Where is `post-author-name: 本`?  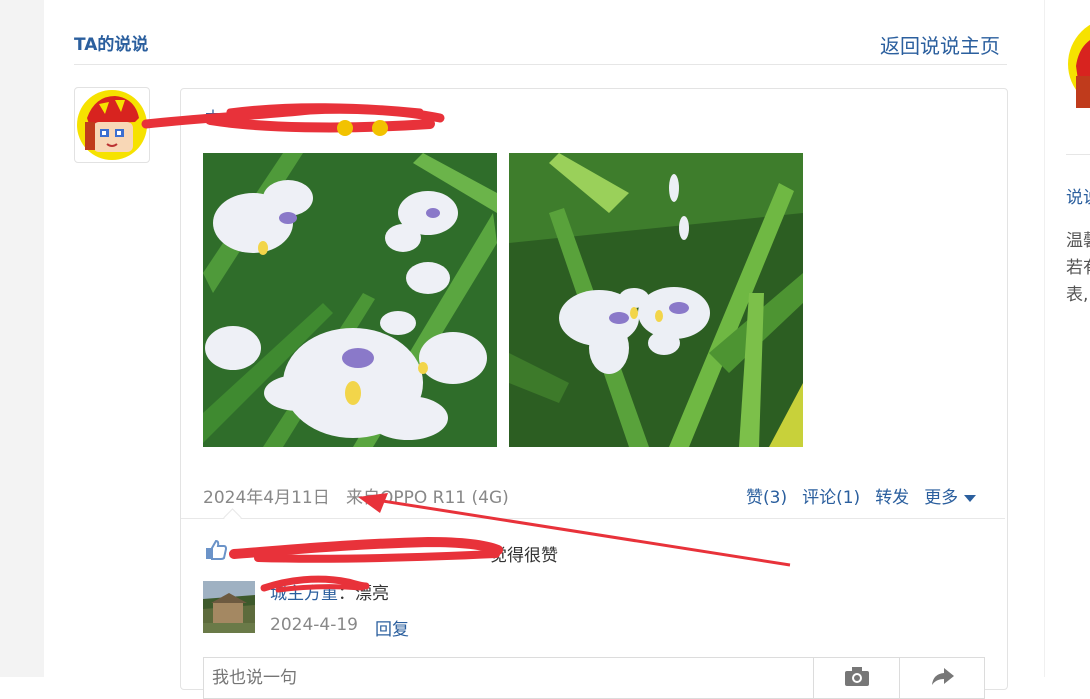 post-author-name: 本 is located at coordinates (213, 116).